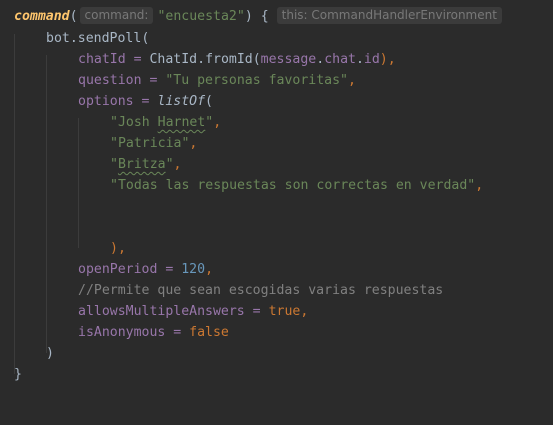 The height and width of the screenshot is (425, 553). I want to click on named-arg: allowsMultipleAnswers, so click(161, 311).